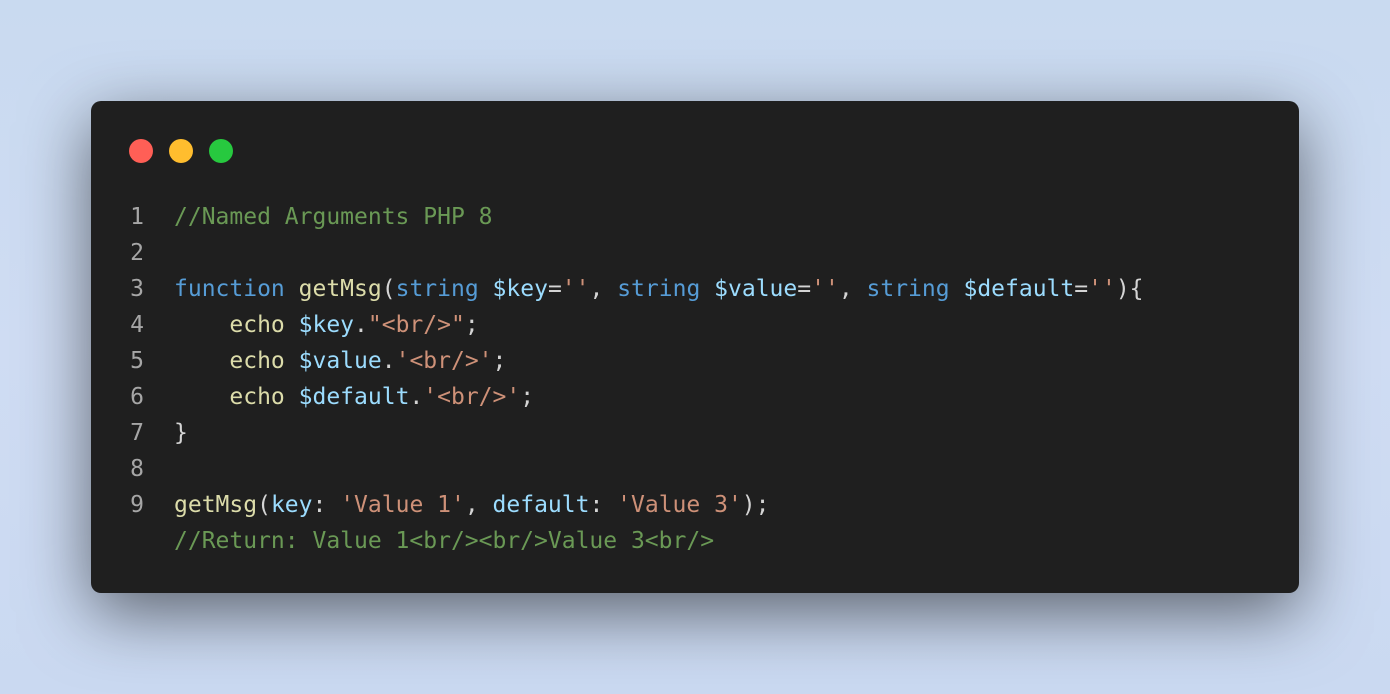  Describe the element at coordinates (541, 505) in the screenshot. I see `code-token-var: default` at that location.